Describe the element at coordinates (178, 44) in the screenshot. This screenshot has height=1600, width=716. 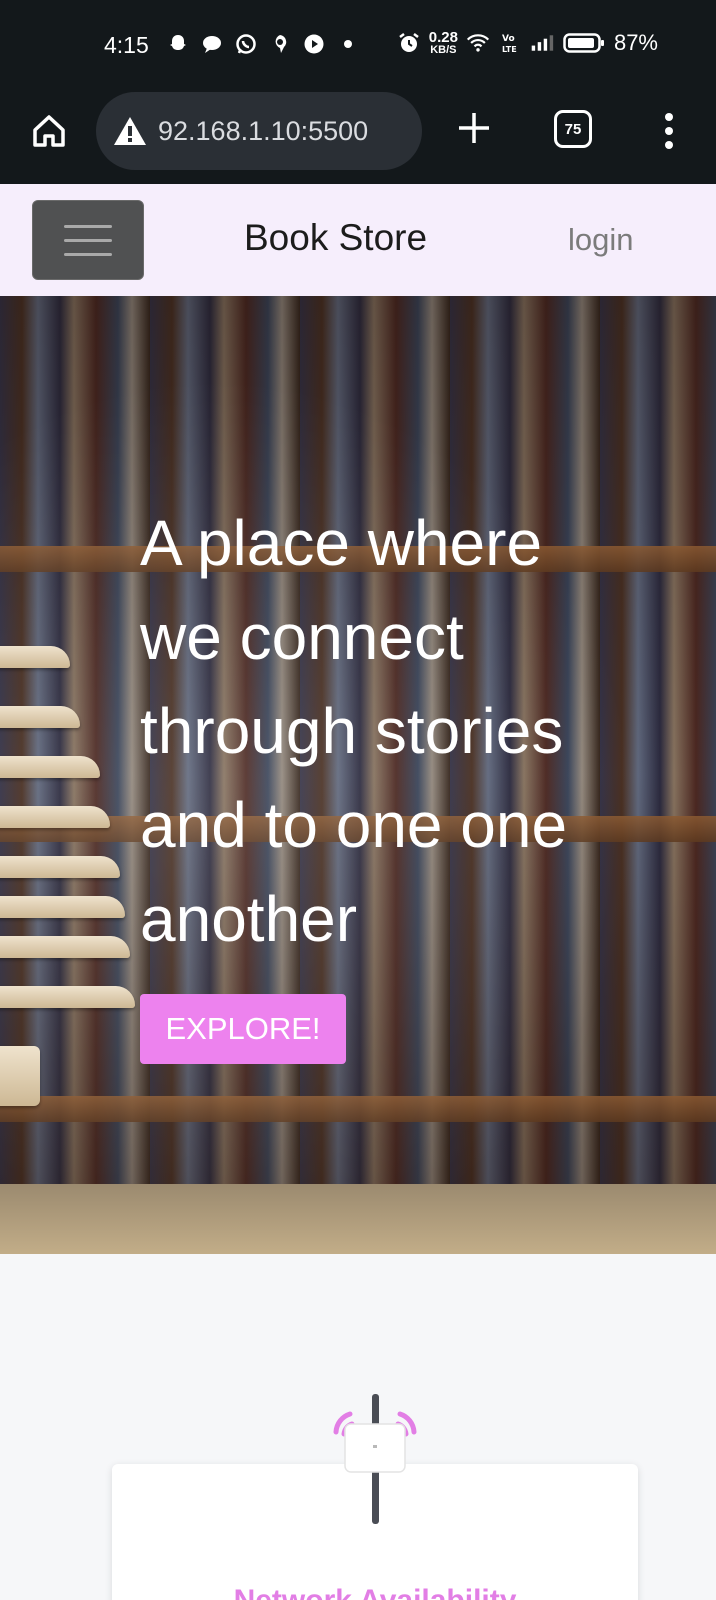
I see `snapchat-icon` at that location.